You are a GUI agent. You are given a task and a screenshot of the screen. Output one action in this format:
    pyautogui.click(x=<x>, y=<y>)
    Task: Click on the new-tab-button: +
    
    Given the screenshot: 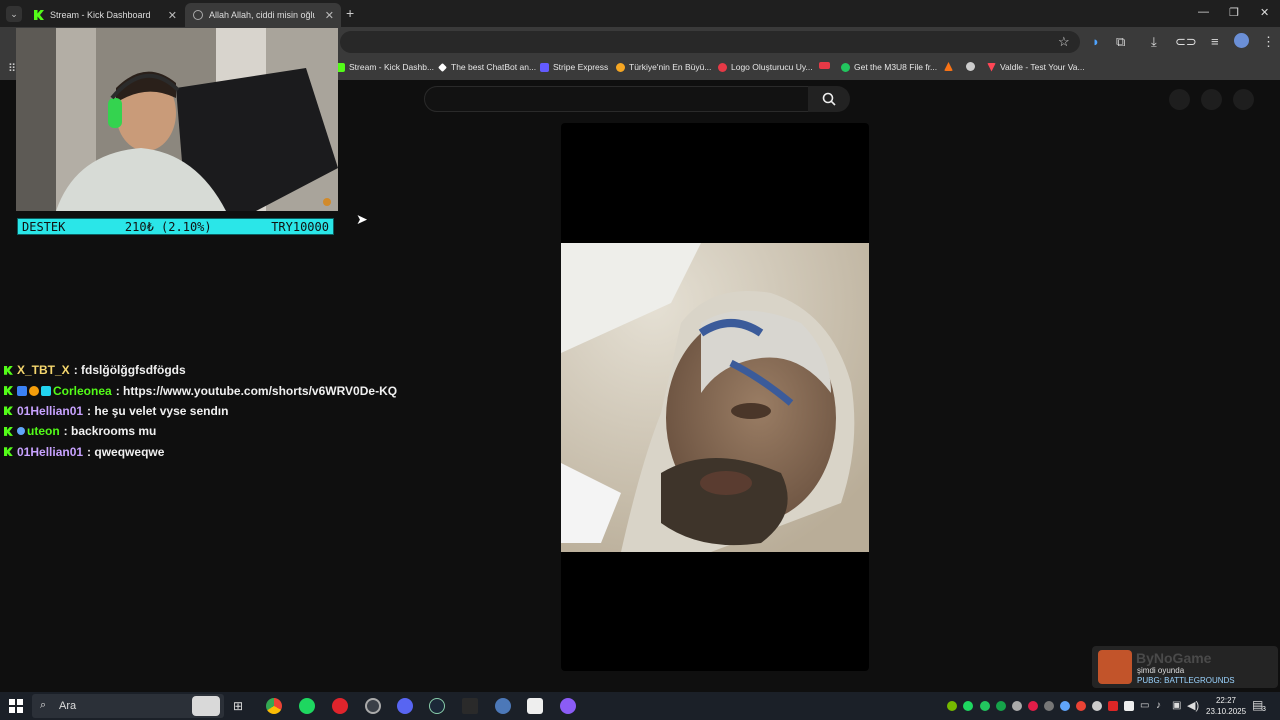 What is the action you would take?
    pyautogui.click(x=350, y=13)
    